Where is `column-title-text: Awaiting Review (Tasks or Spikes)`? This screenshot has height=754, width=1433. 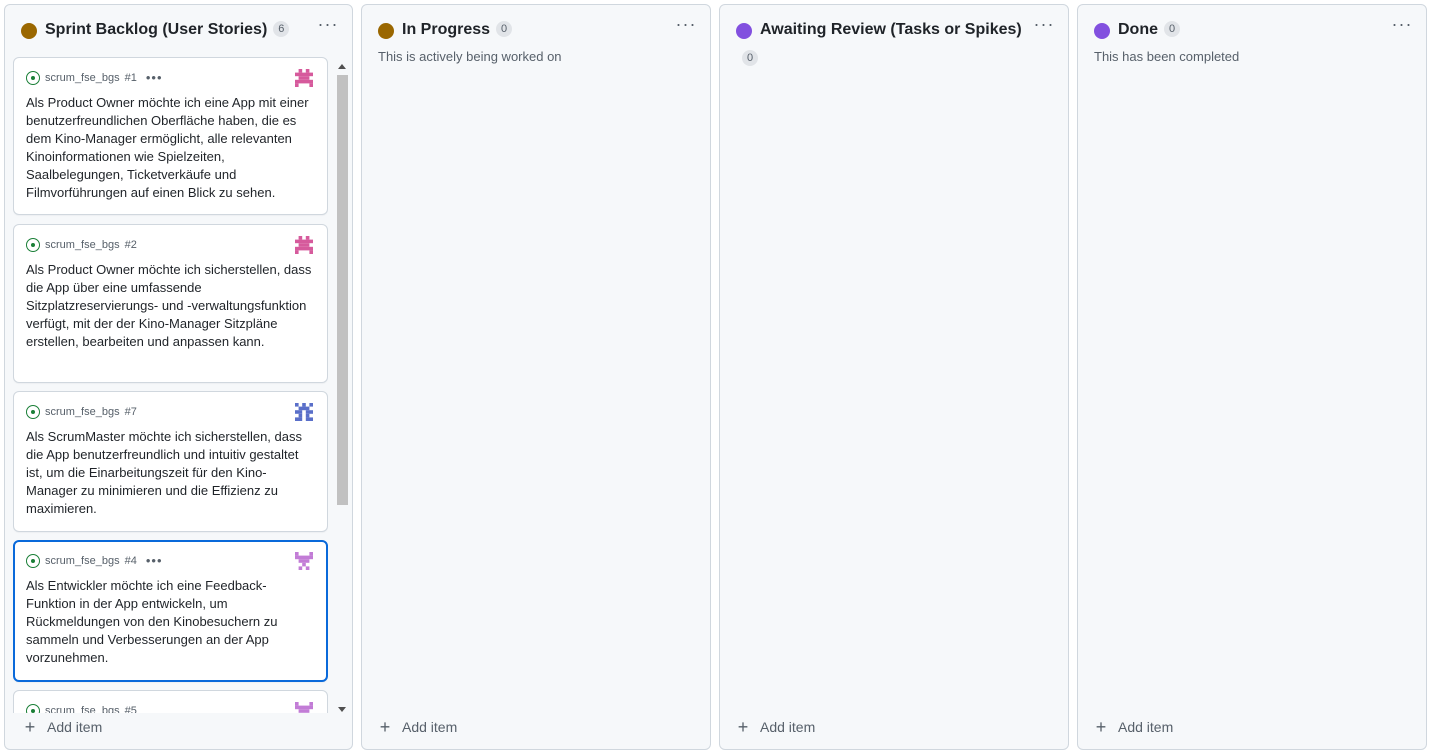
column-title-text: Awaiting Review (Tasks or Spikes) is located at coordinates (891, 29).